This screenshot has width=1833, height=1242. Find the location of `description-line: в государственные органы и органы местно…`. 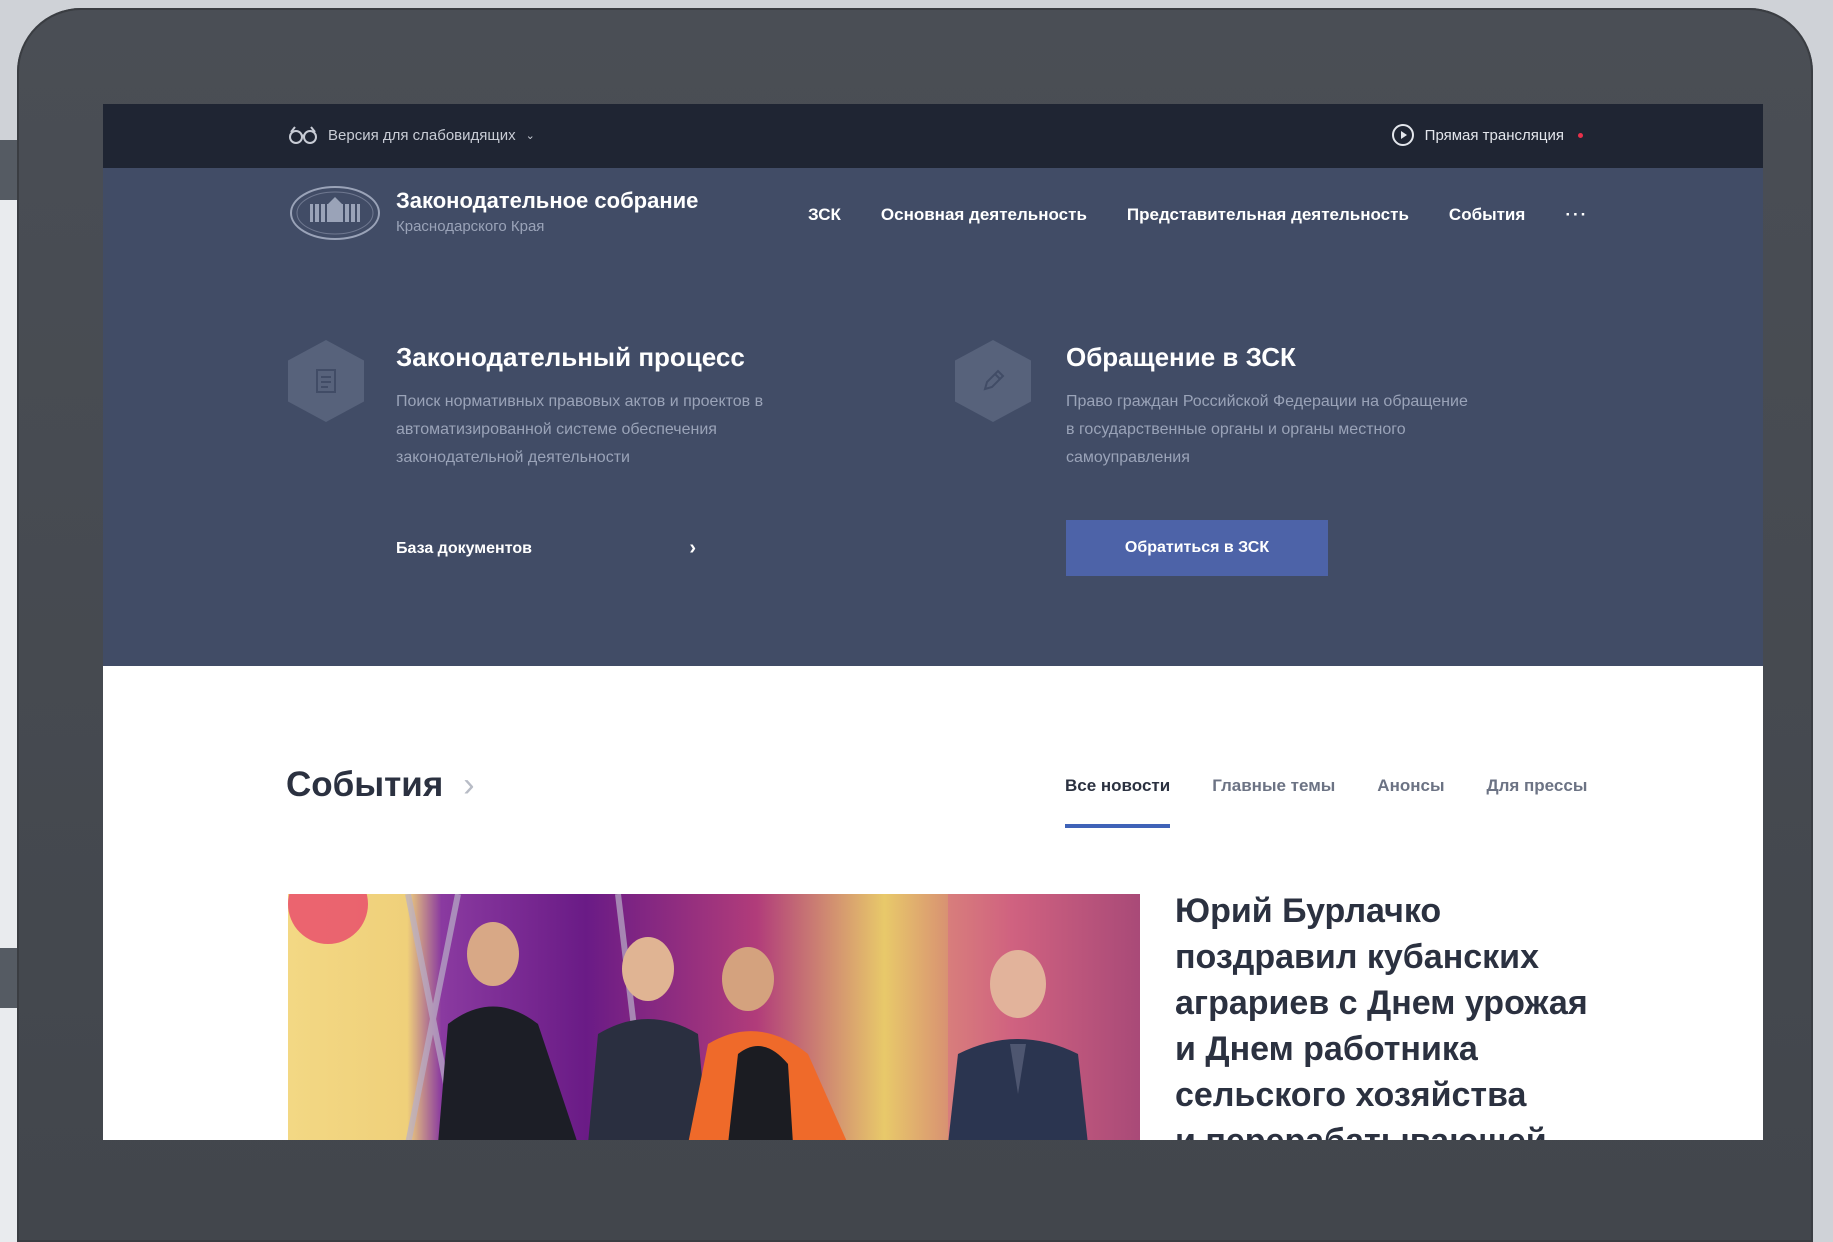

description-line: в государственные органы и органы местно… is located at coordinates (1236, 429).